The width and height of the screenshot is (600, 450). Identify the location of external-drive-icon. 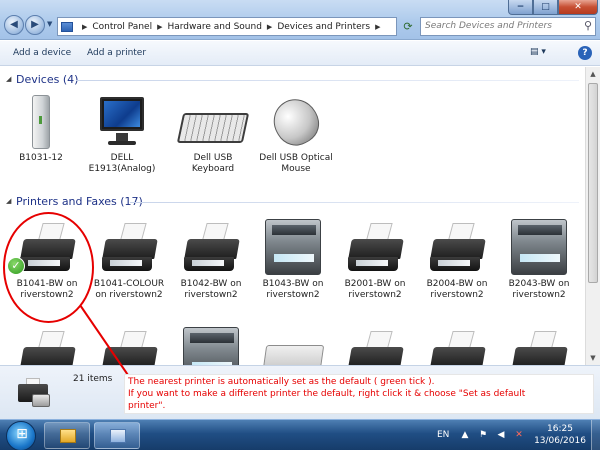
(41, 122).